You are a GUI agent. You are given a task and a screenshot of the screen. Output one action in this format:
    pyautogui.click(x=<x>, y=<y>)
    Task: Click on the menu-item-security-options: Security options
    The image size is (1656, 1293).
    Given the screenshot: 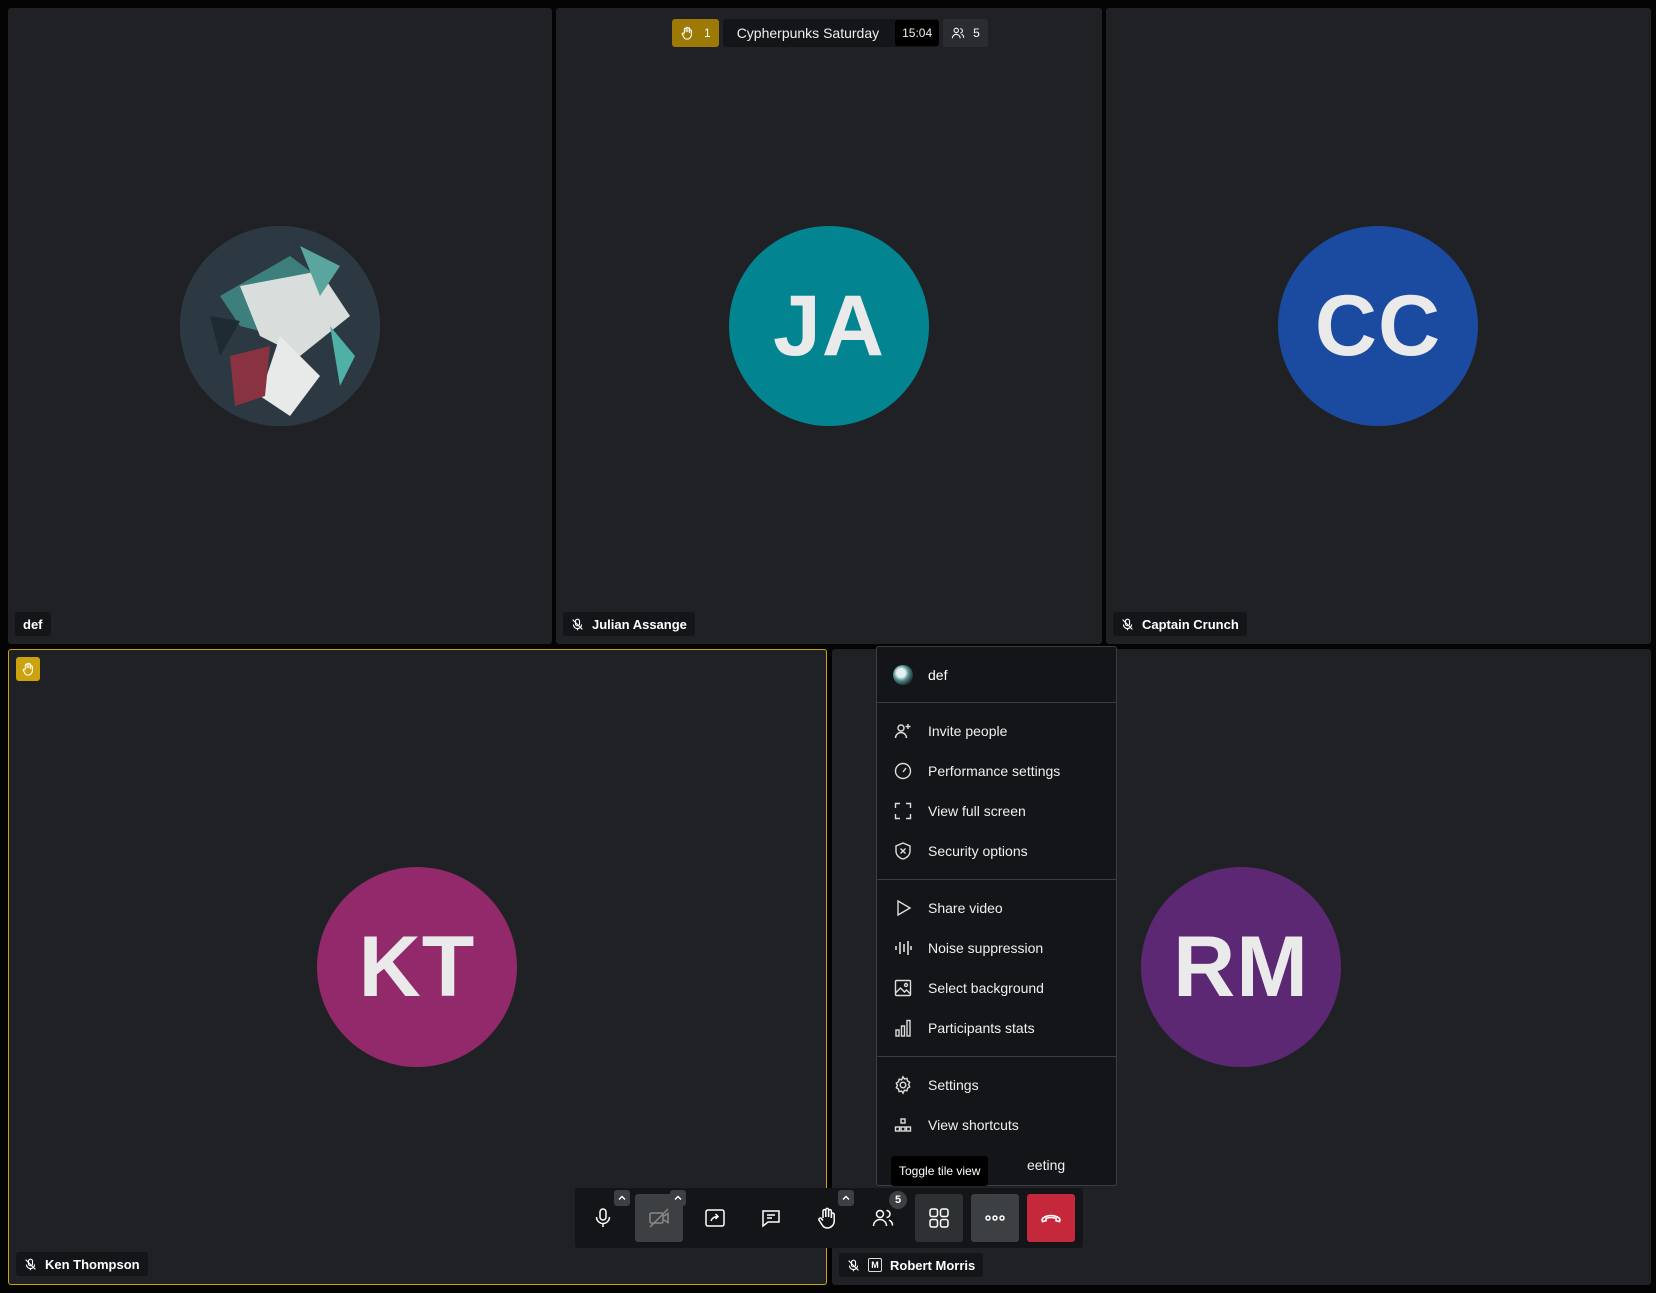 What is the action you would take?
    pyautogui.click(x=996, y=851)
    